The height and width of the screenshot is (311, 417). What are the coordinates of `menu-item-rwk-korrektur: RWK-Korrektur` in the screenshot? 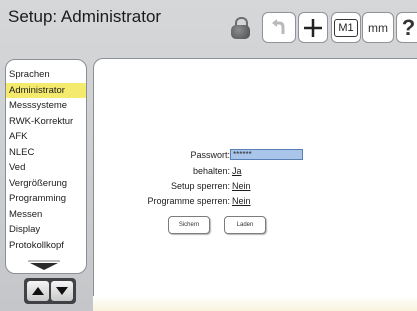 It's located at (46, 122).